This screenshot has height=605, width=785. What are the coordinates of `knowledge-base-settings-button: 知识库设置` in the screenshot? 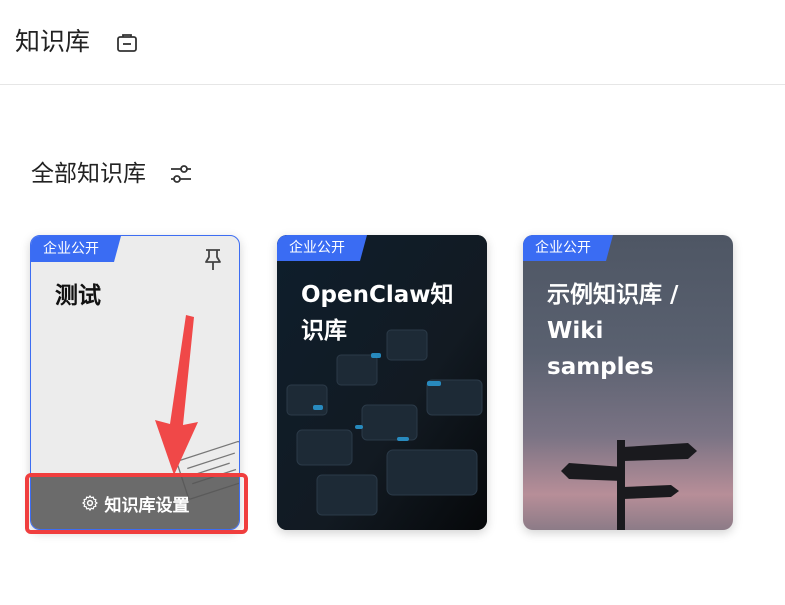 It's located at (135, 503).